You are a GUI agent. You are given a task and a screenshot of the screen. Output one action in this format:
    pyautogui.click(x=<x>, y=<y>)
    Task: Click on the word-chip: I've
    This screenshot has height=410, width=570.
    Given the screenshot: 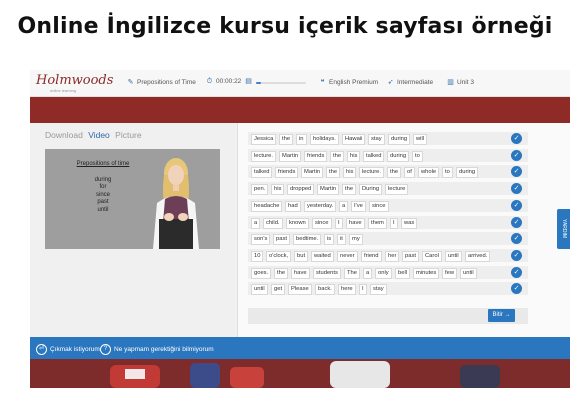 What is the action you would take?
    pyautogui.click(x=358, y=206)
    